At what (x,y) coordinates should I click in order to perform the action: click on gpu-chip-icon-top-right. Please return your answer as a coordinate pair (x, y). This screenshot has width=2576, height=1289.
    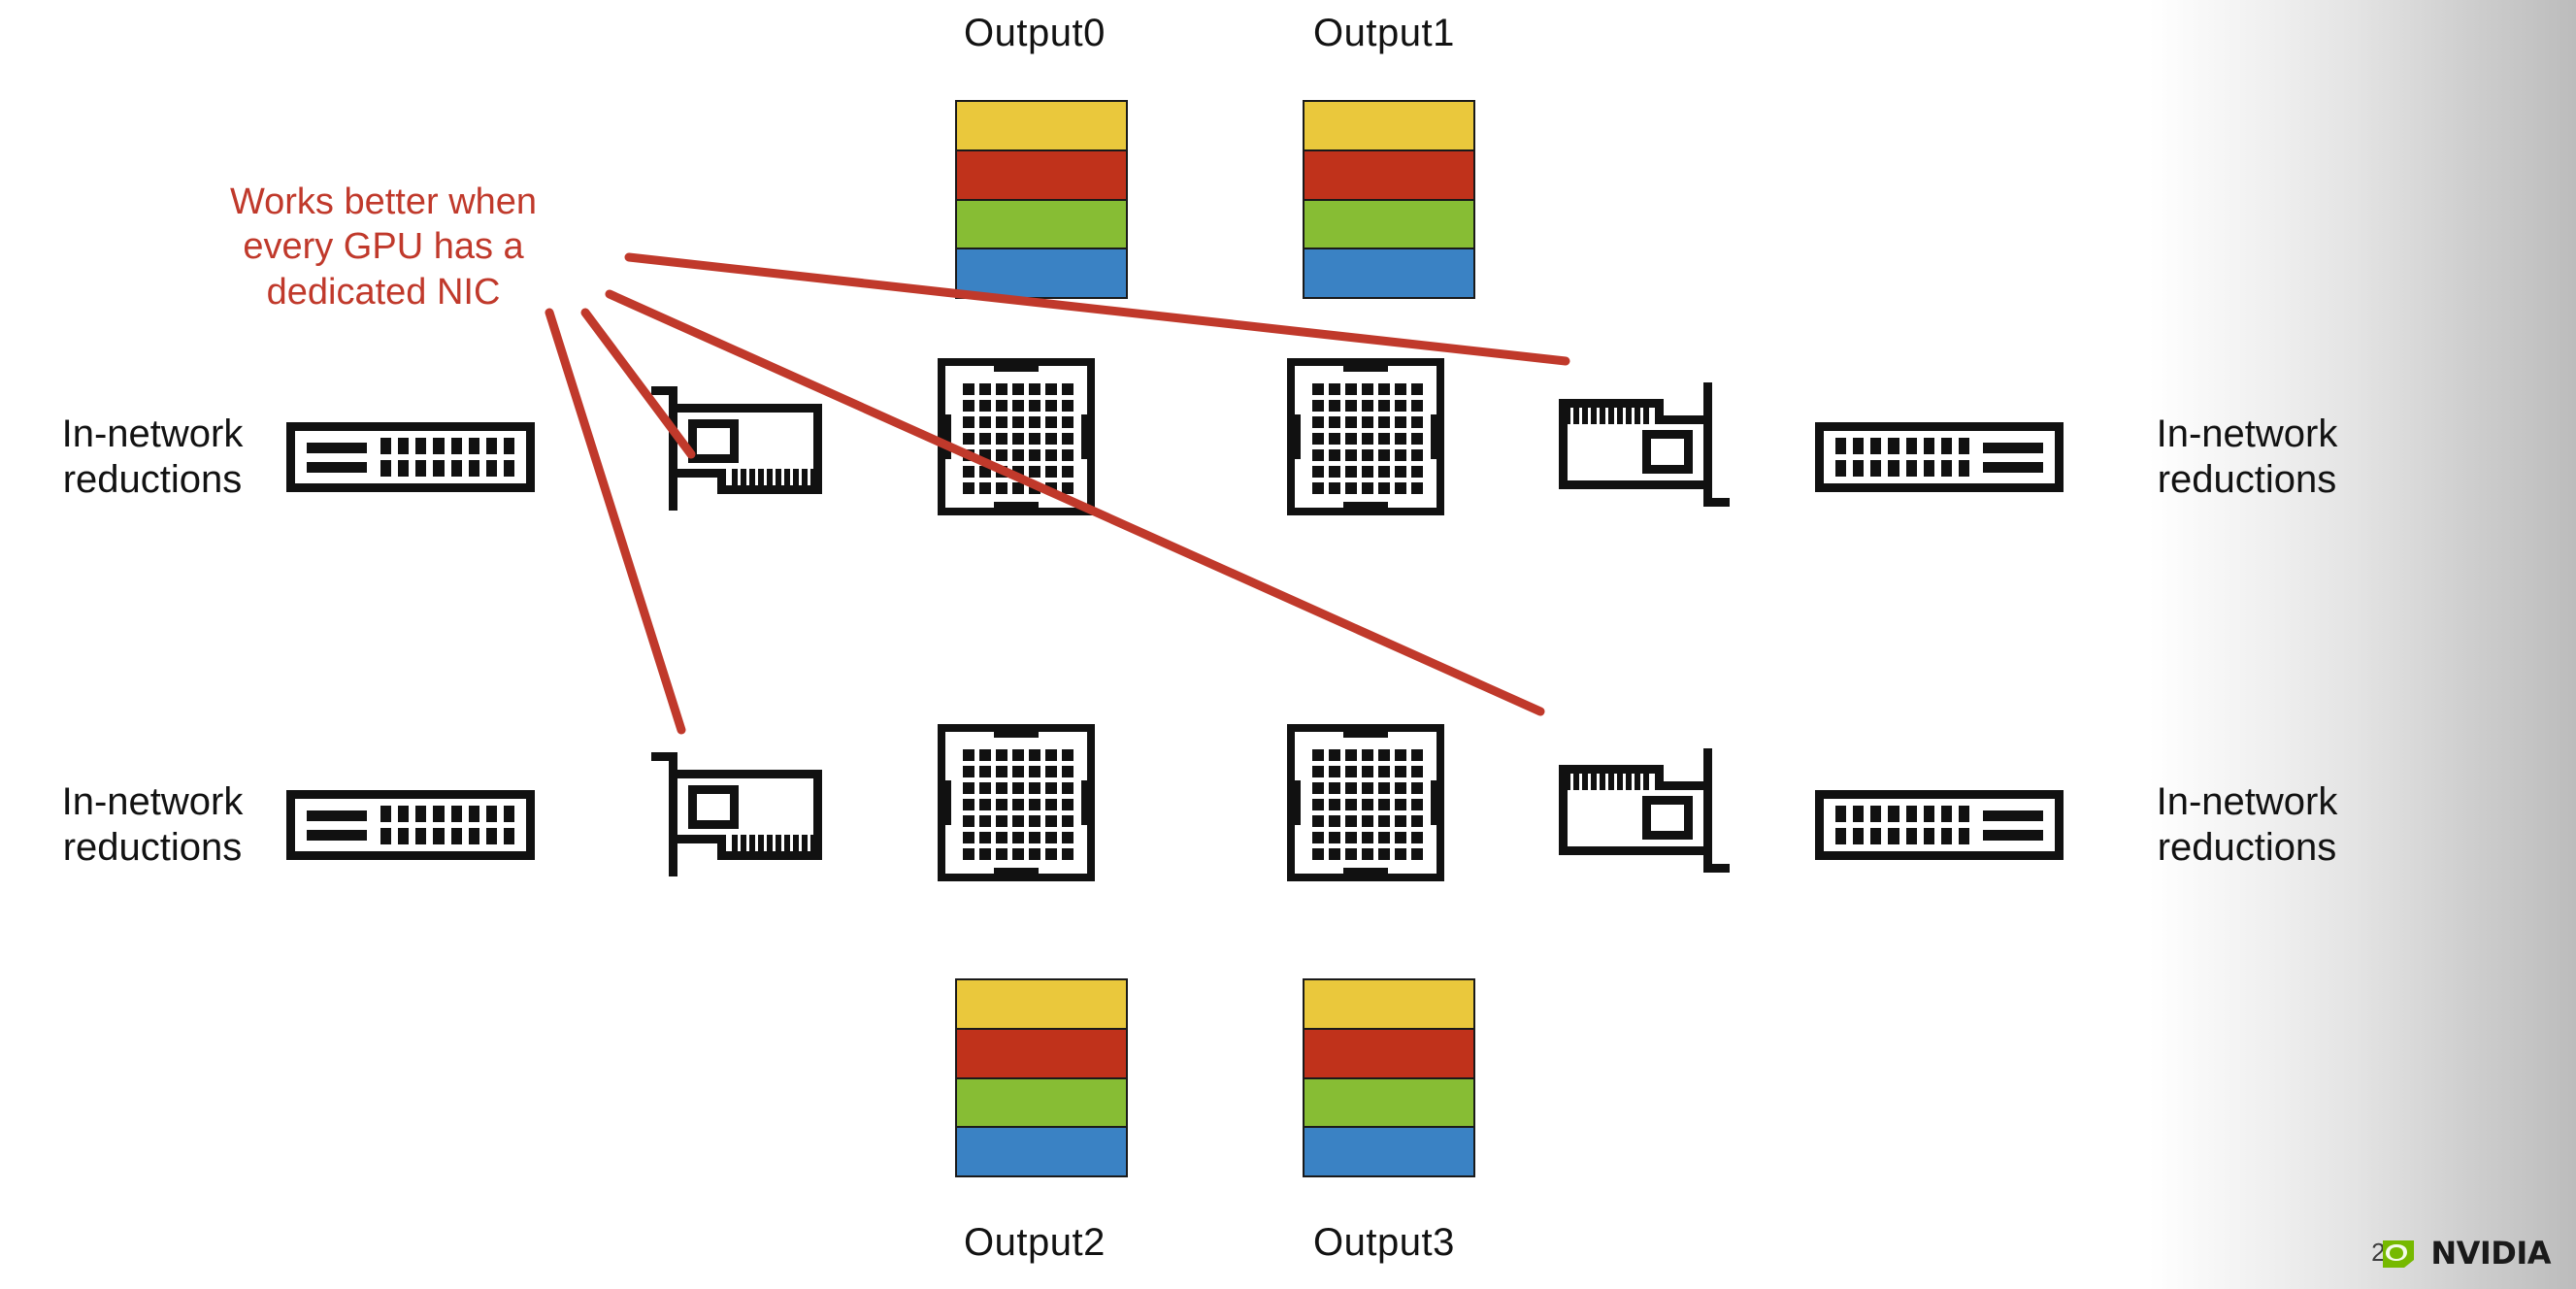
    Looking at the image, I should click on (1365, 437).